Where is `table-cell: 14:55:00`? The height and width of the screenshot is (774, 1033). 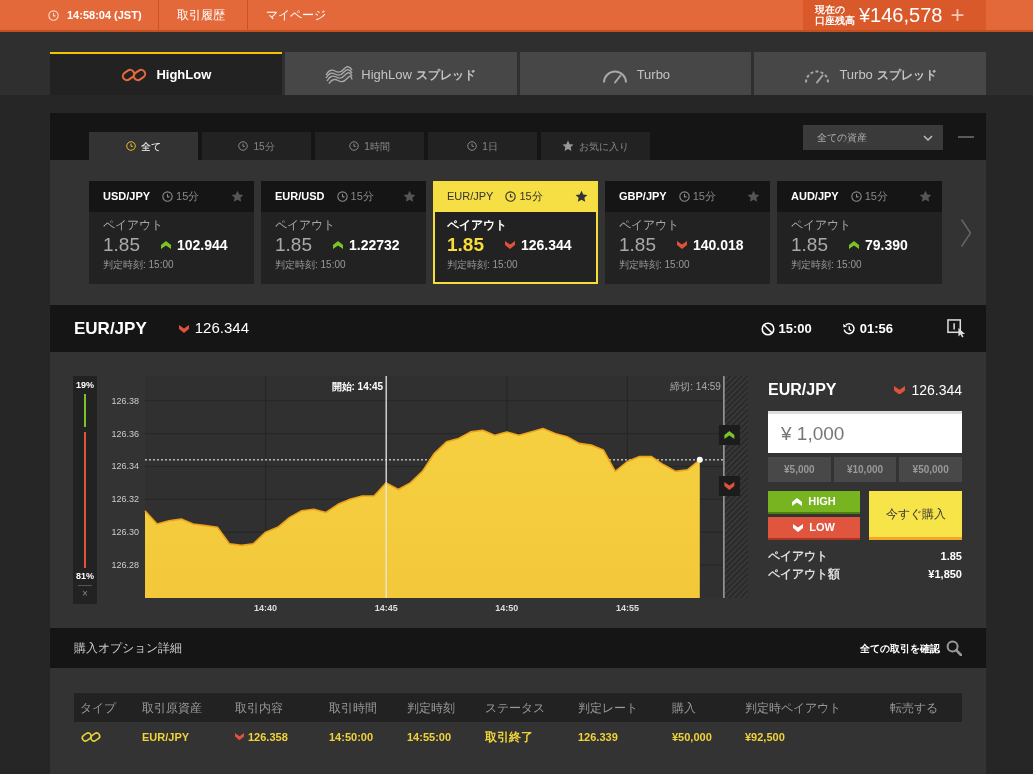
table-cell: 14:55:00 is located at coordinates (440, 737).